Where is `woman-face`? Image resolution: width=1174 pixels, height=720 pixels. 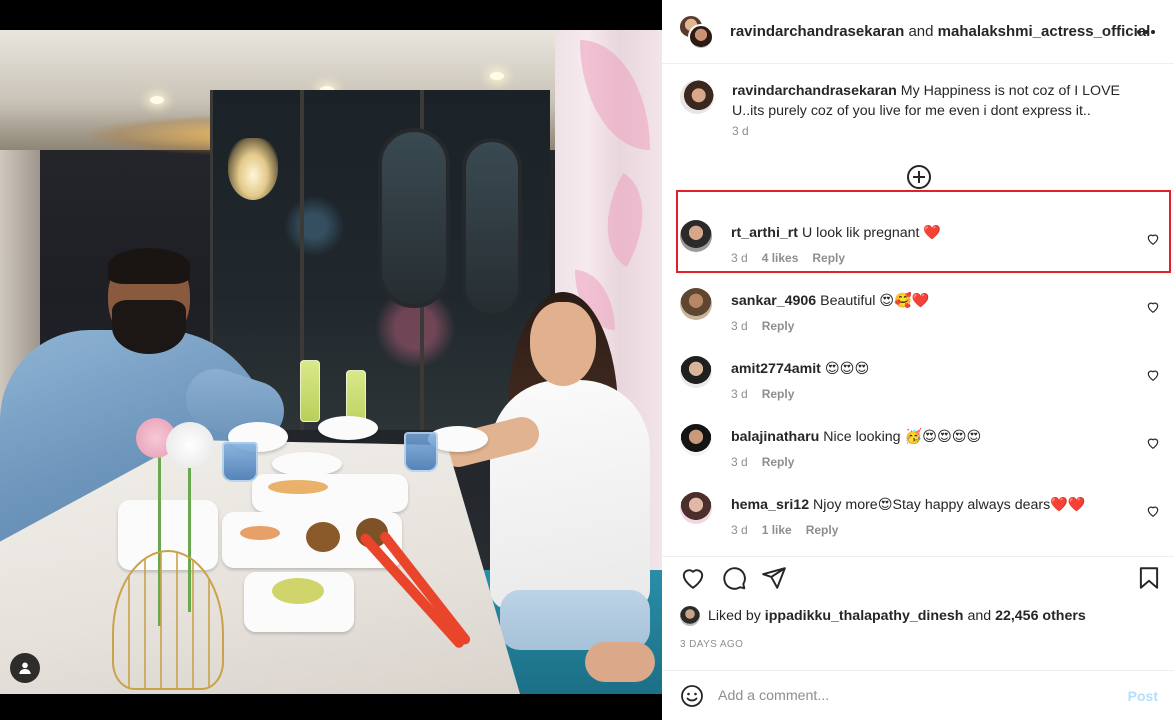 woman-face is located at coordinates (563, 344).